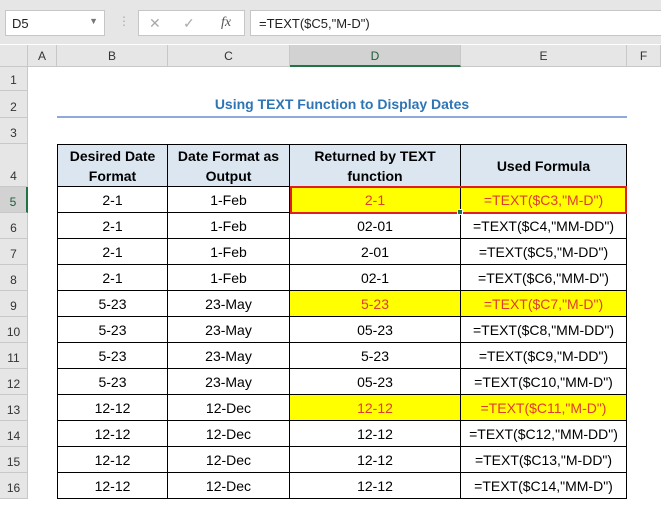 The height and width of the screenshot is (528, 661). What do you see at coordinates (14, 278) in the screenshot?
I see `row-header-8: 8` at bounding box center [14, 278].